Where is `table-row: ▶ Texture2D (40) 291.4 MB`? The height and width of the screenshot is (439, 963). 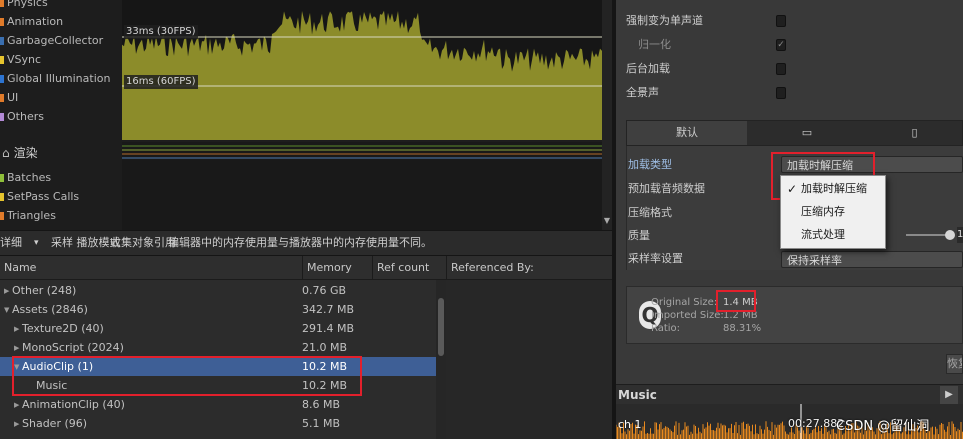 table-row: ▶ Texture2D (40) 291.4 MB is located at coordinates (218, 328).